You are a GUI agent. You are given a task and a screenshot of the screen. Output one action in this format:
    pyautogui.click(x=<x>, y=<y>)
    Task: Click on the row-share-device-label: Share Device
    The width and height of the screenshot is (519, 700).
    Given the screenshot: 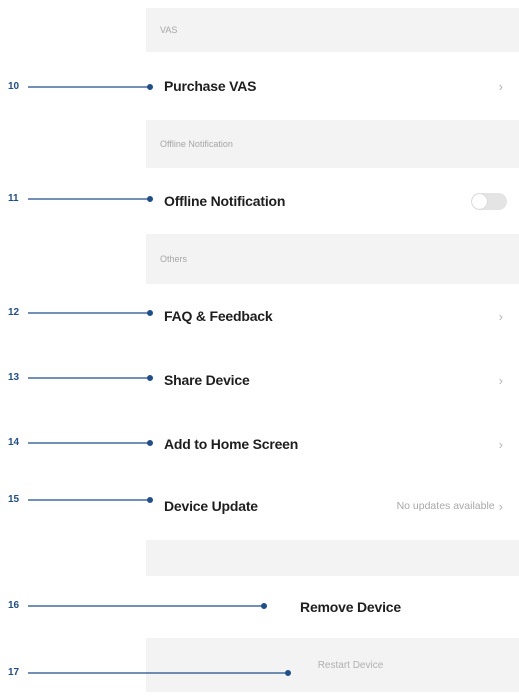 What is the action you would take?
    pyautogui.click(x=207, y=380)
    